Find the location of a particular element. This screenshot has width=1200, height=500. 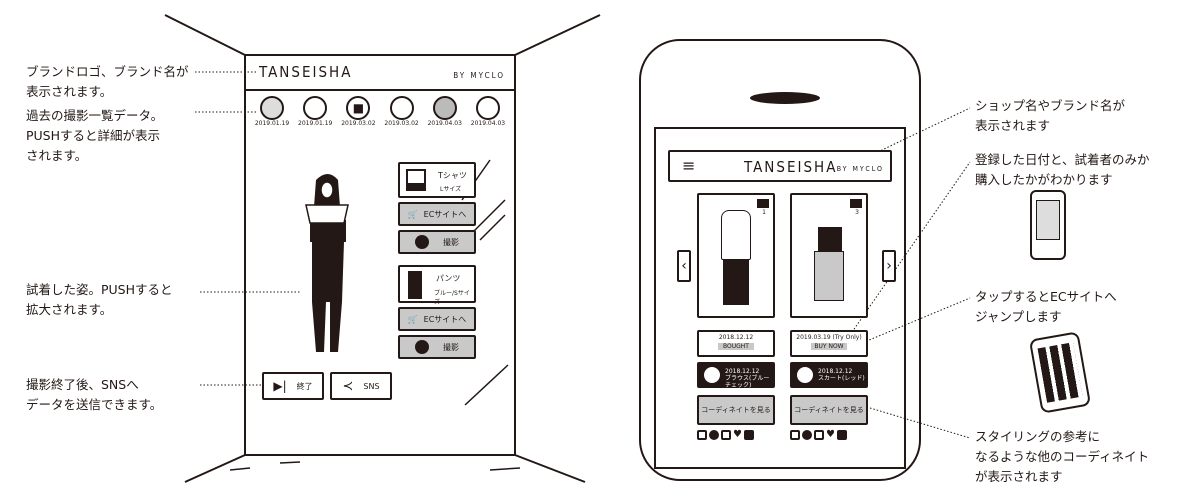

bought-badge: BOUGHT is located at coordinates (736, 346).